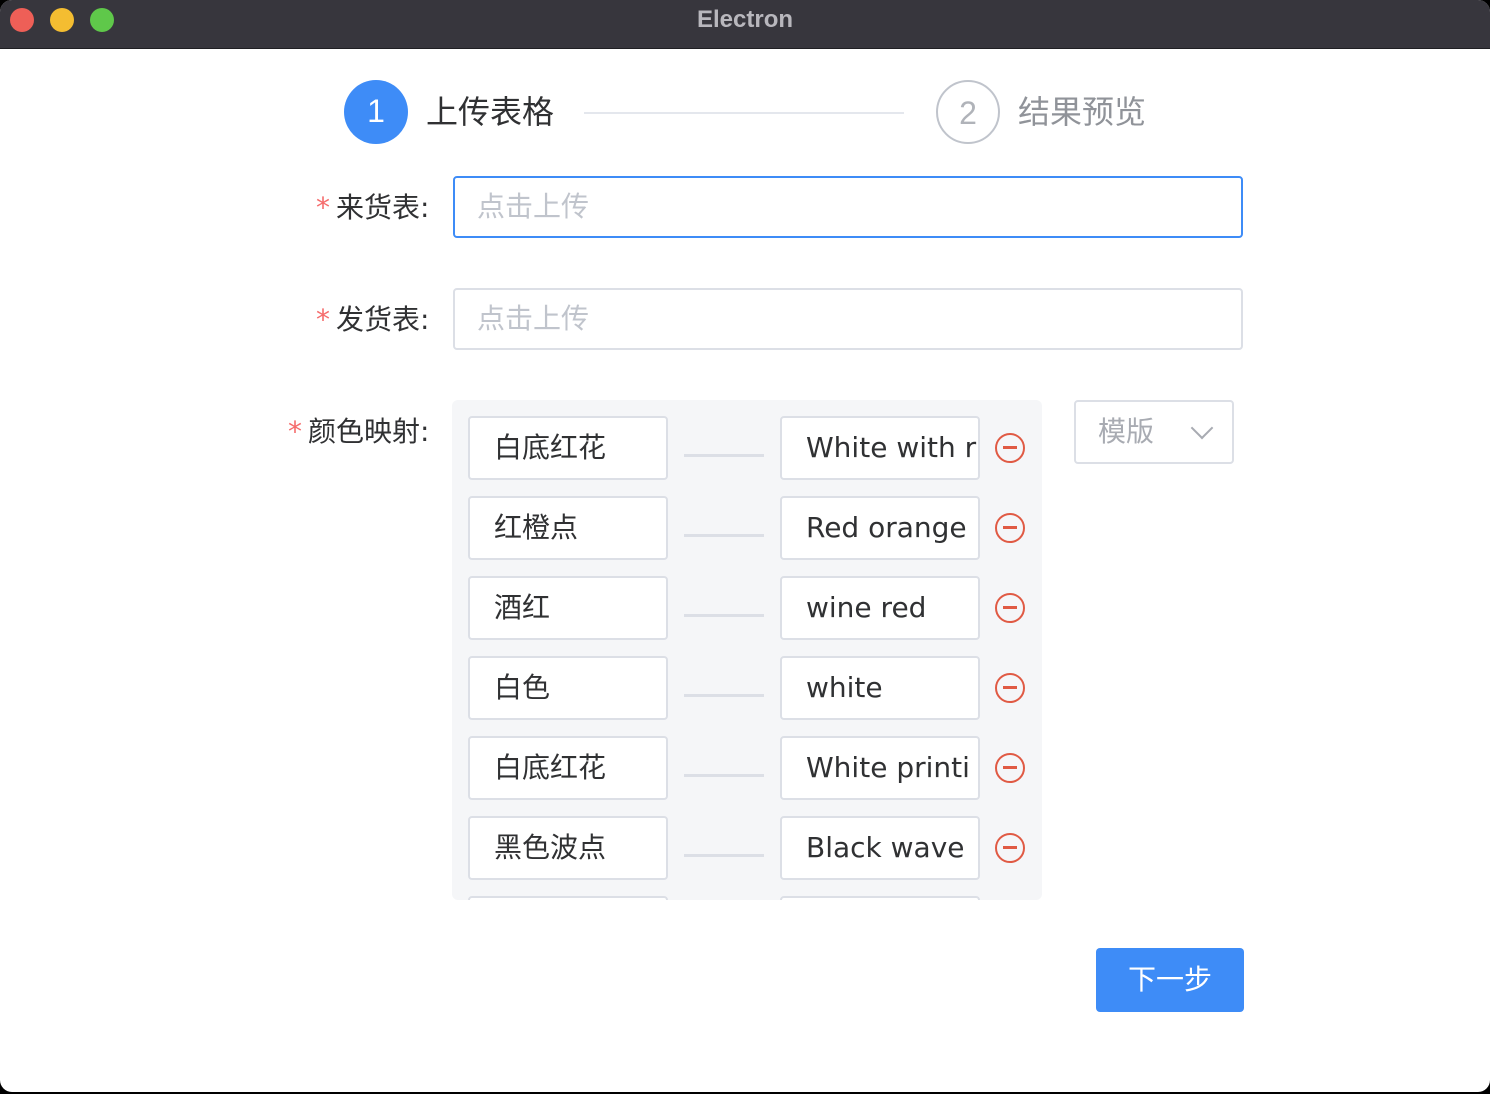 This screenshot has height=1094, width=1490. What do you see at coordinates (745, 19) in the screenshot?
I see `window-title: Electron` at bounding box center [745, 19].